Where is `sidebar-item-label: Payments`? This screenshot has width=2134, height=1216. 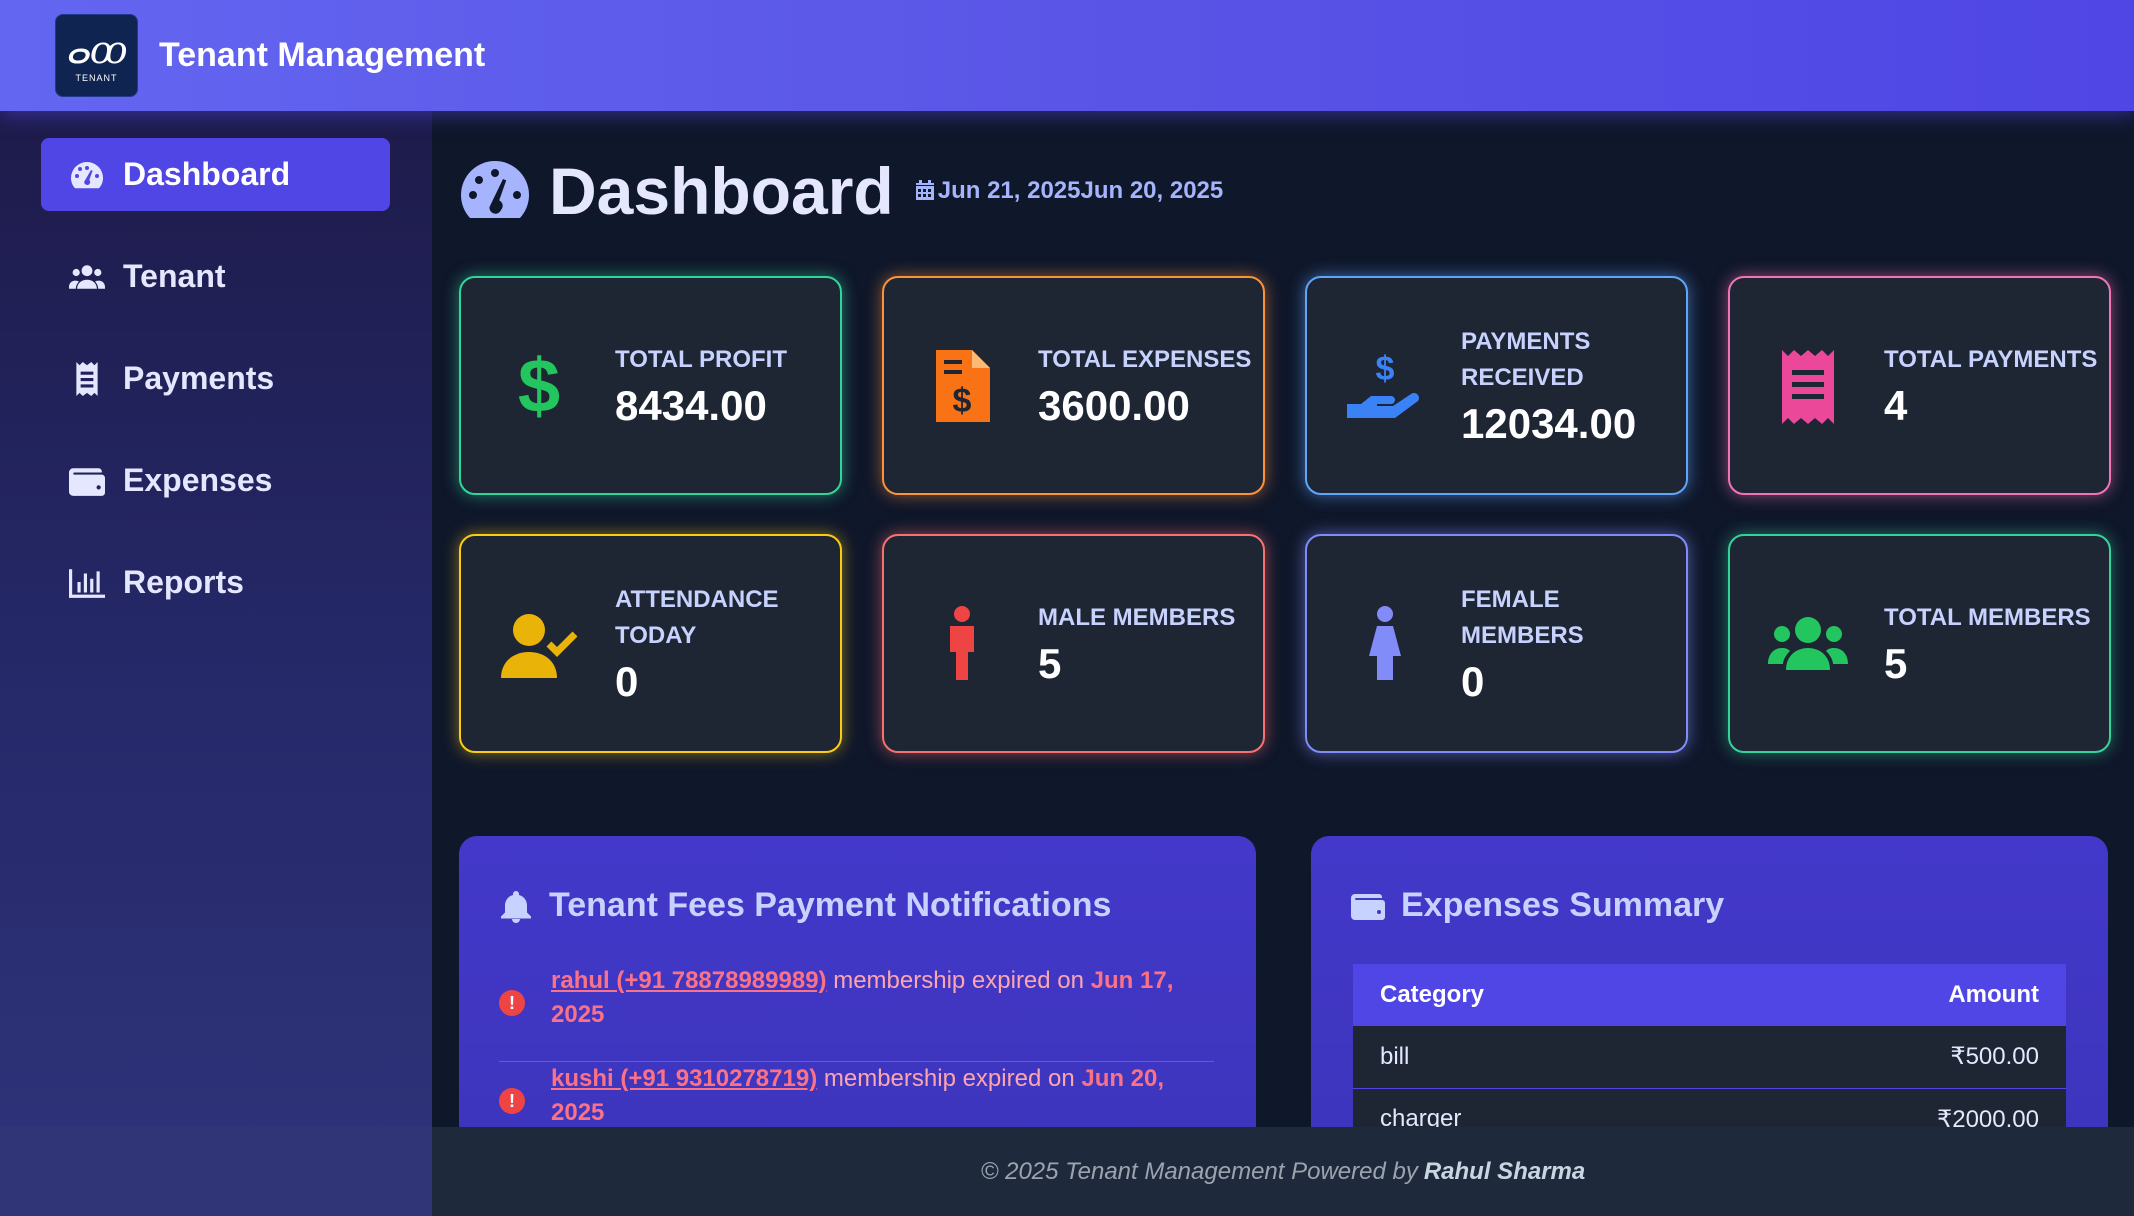 sidebar-item-label: Payments is located at coordinates (199, 378).